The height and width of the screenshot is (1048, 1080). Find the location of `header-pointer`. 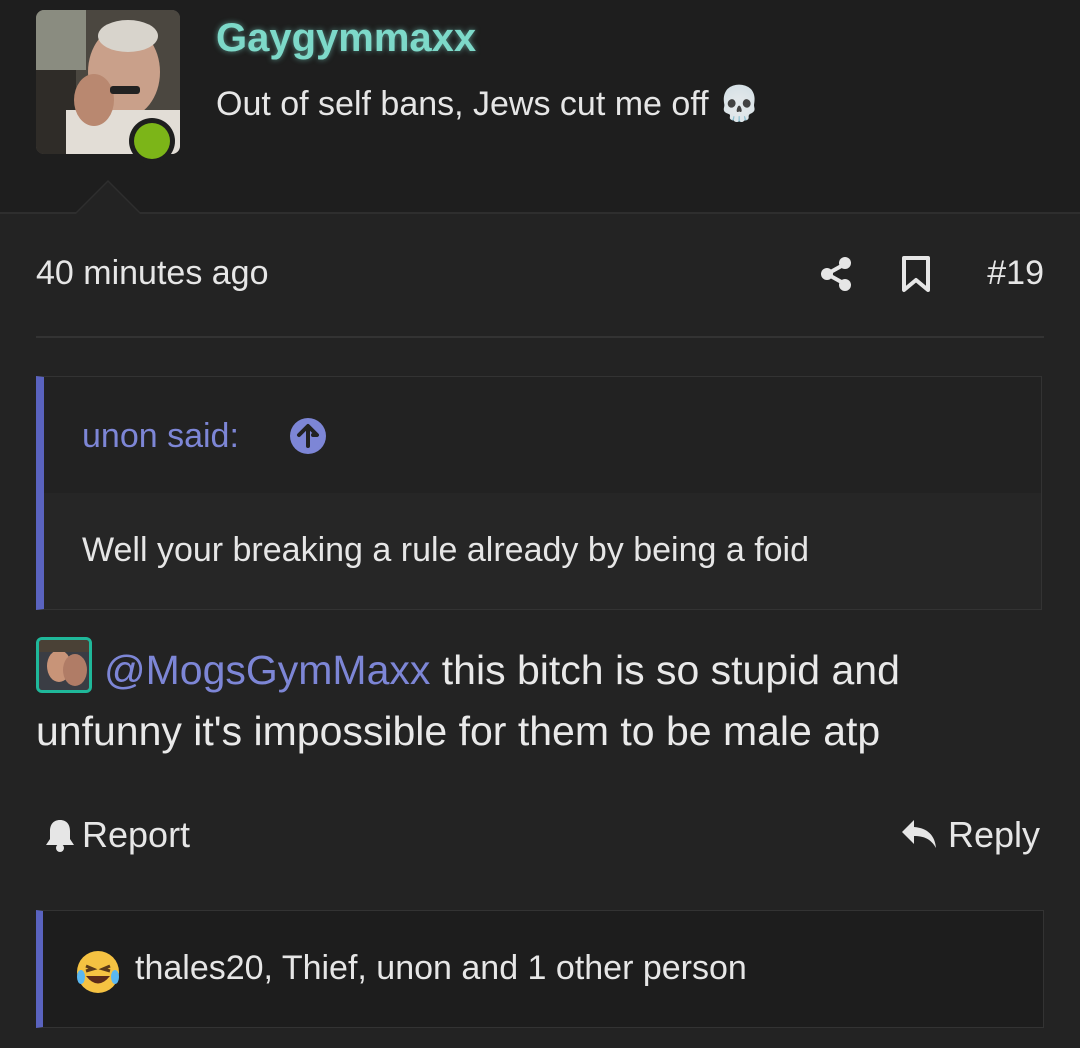

header-pointer is located at coordinates (108, 197).